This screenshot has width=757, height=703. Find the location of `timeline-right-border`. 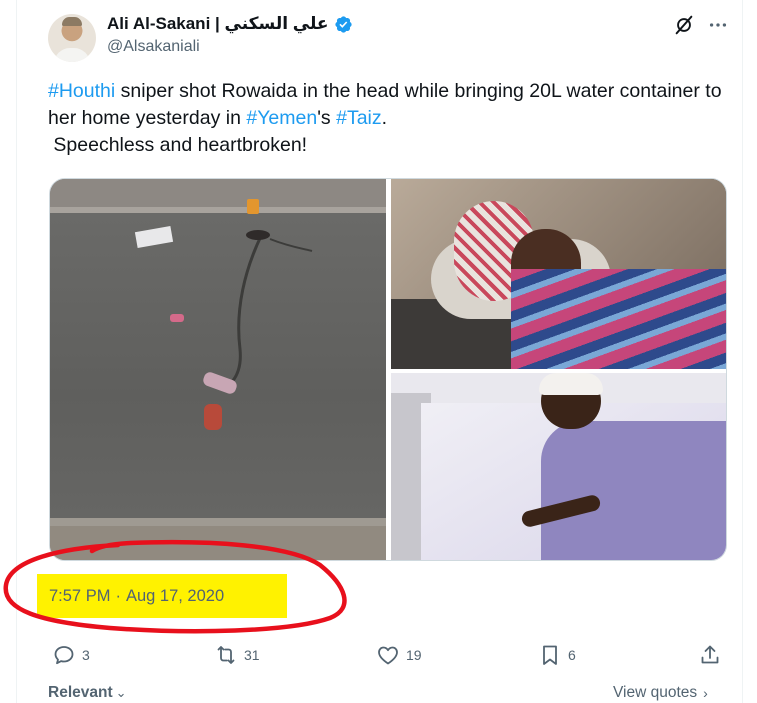

timeline-right-border is located at coordinates (742, 351).